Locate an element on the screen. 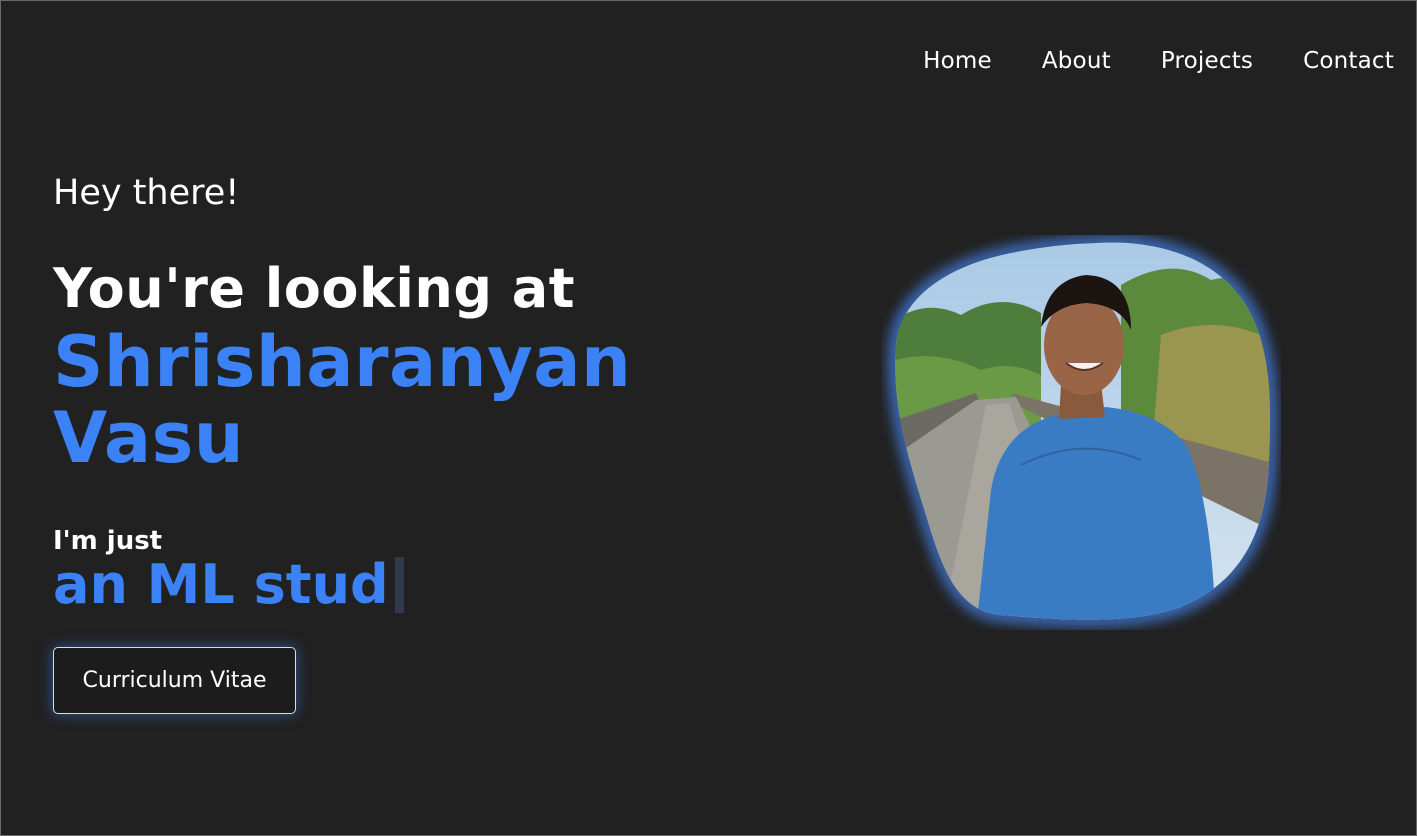 This screenshot has height=836, width=1417. typing-caret is located at coordinates (399, 585).